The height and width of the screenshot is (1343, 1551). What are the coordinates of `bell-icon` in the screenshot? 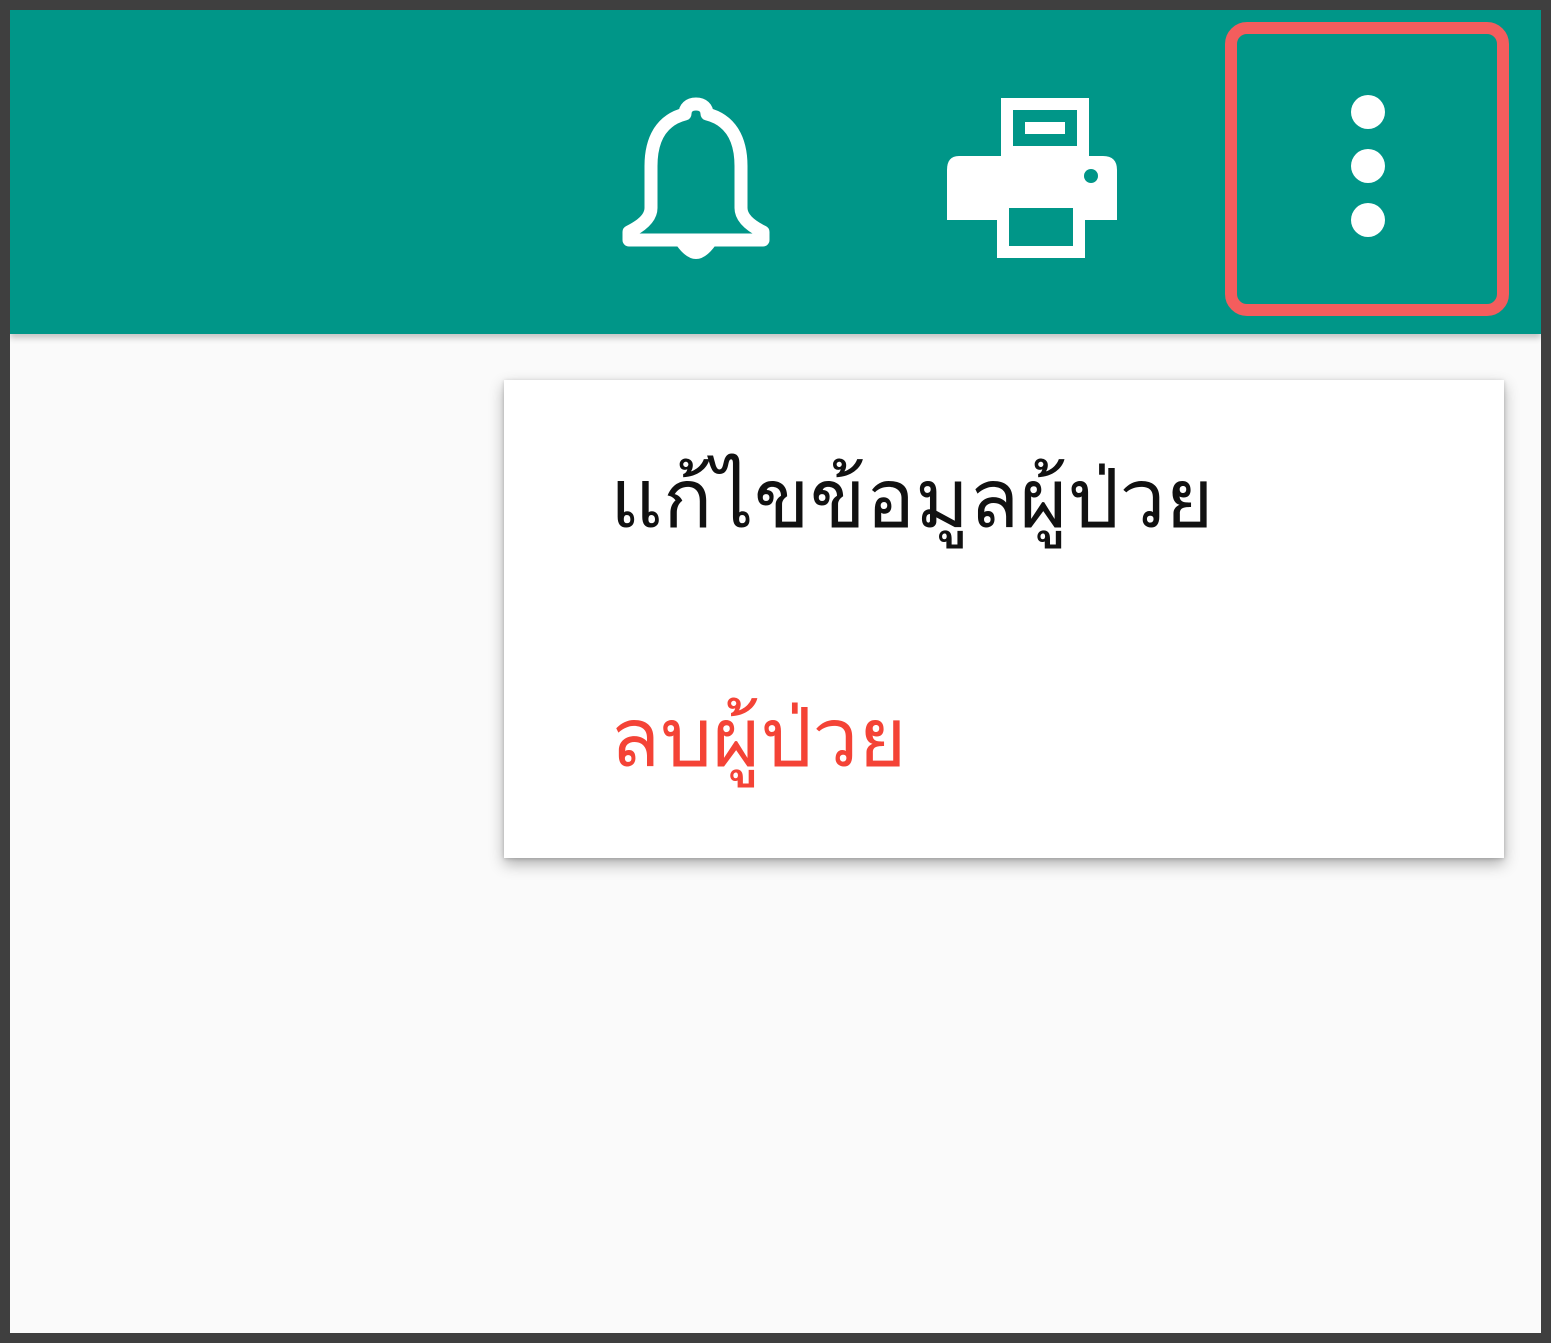 It's located at (696, 180).